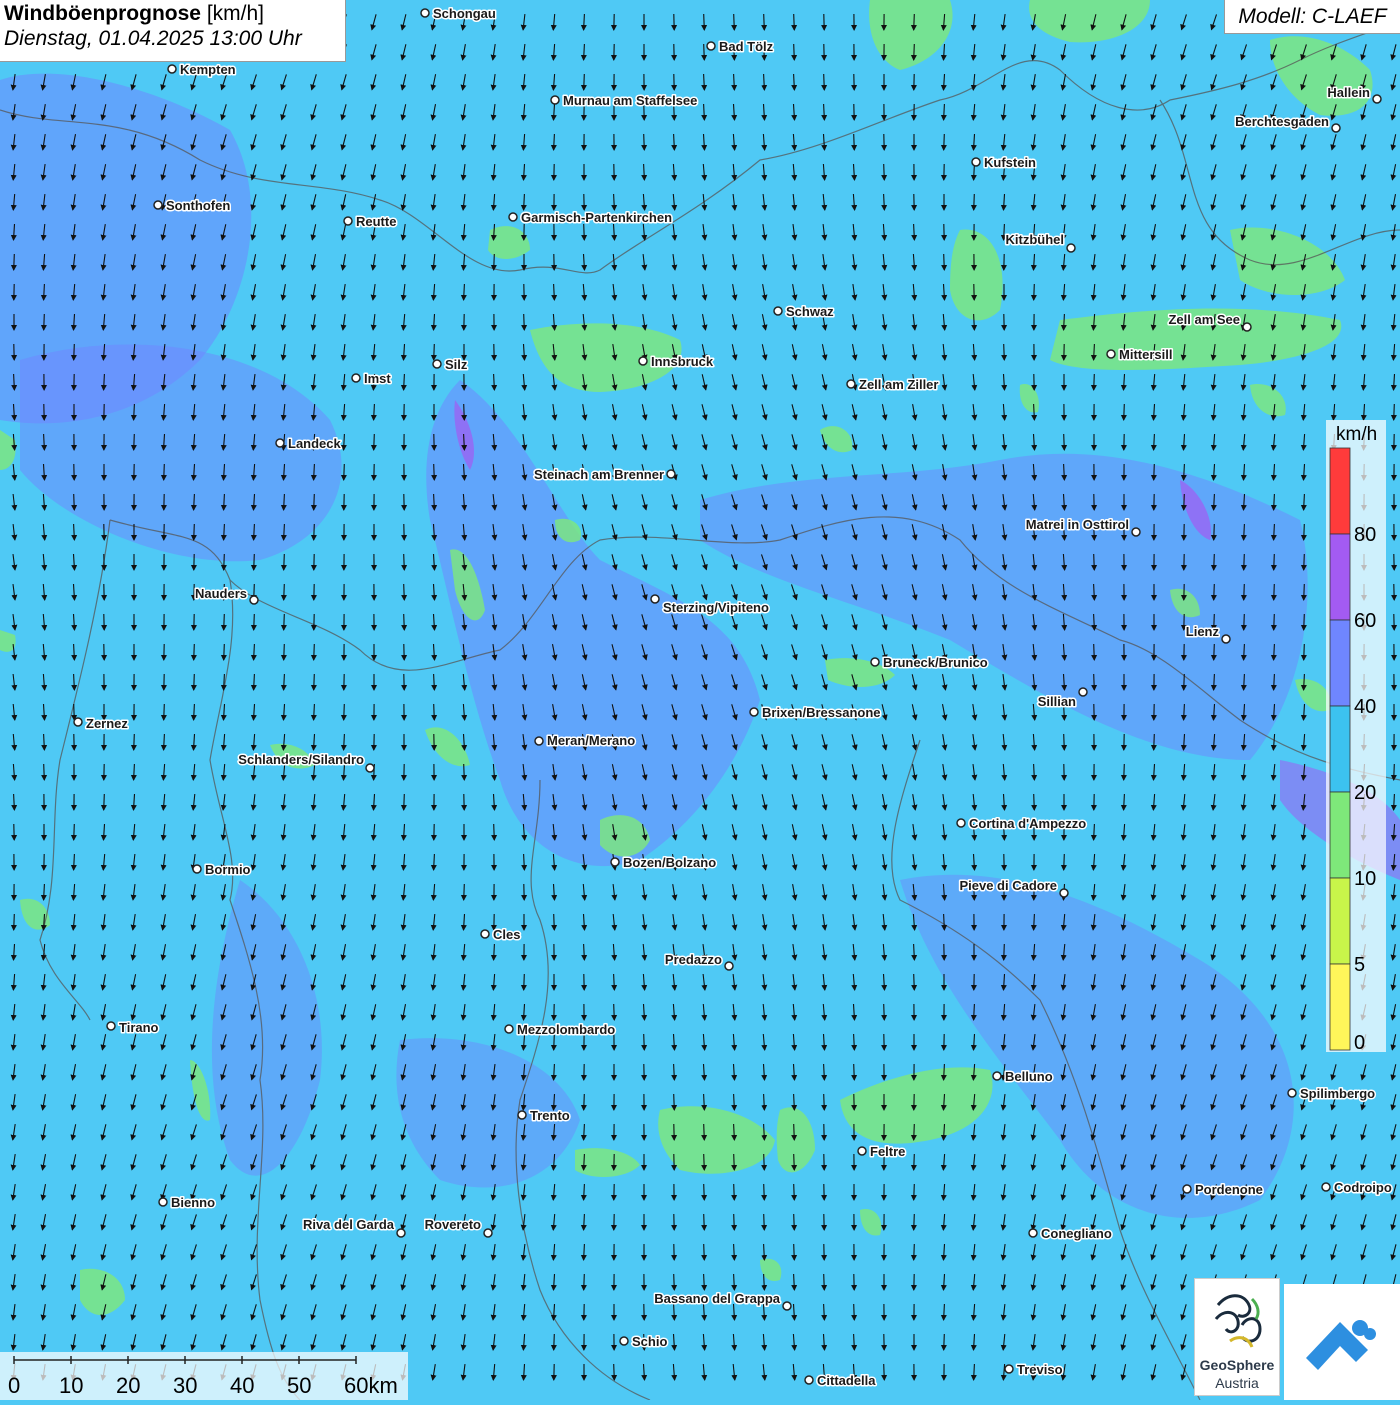 The width and height of the screenshot is (1400, 1405). I want to click on wind-app-logo, so click(1342, 1342).